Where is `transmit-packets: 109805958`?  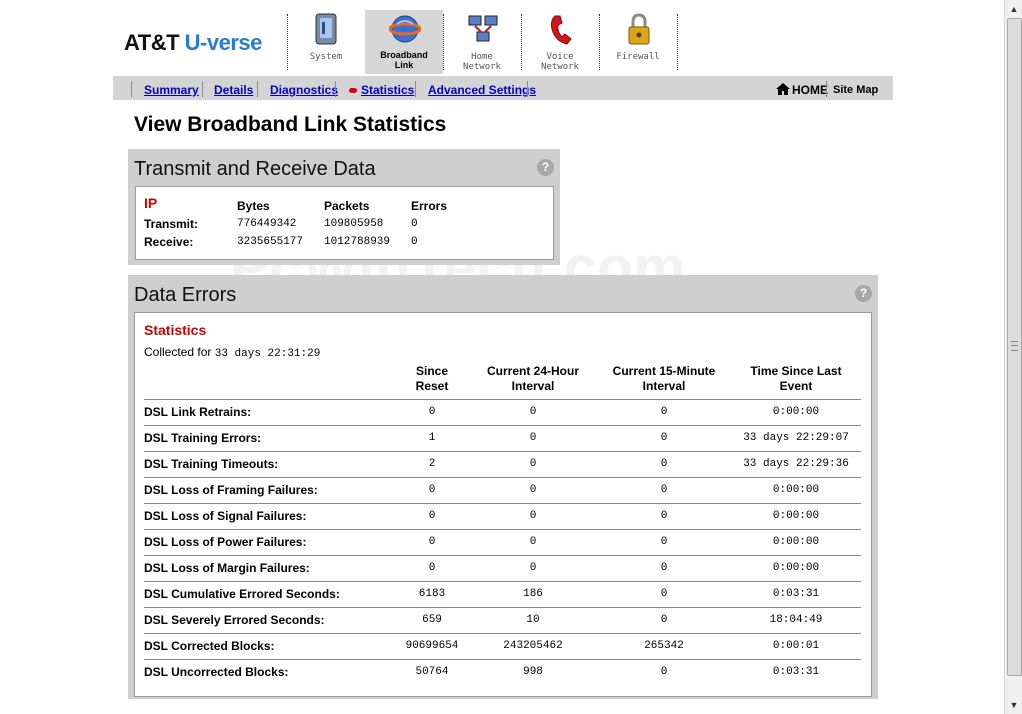
transmit-packets: 109805958 is located at coordinates (354, 224).